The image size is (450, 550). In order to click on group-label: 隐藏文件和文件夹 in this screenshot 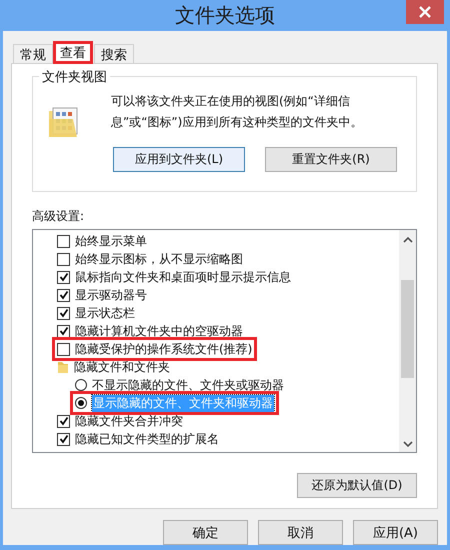, I will do `click(122, 367)`.